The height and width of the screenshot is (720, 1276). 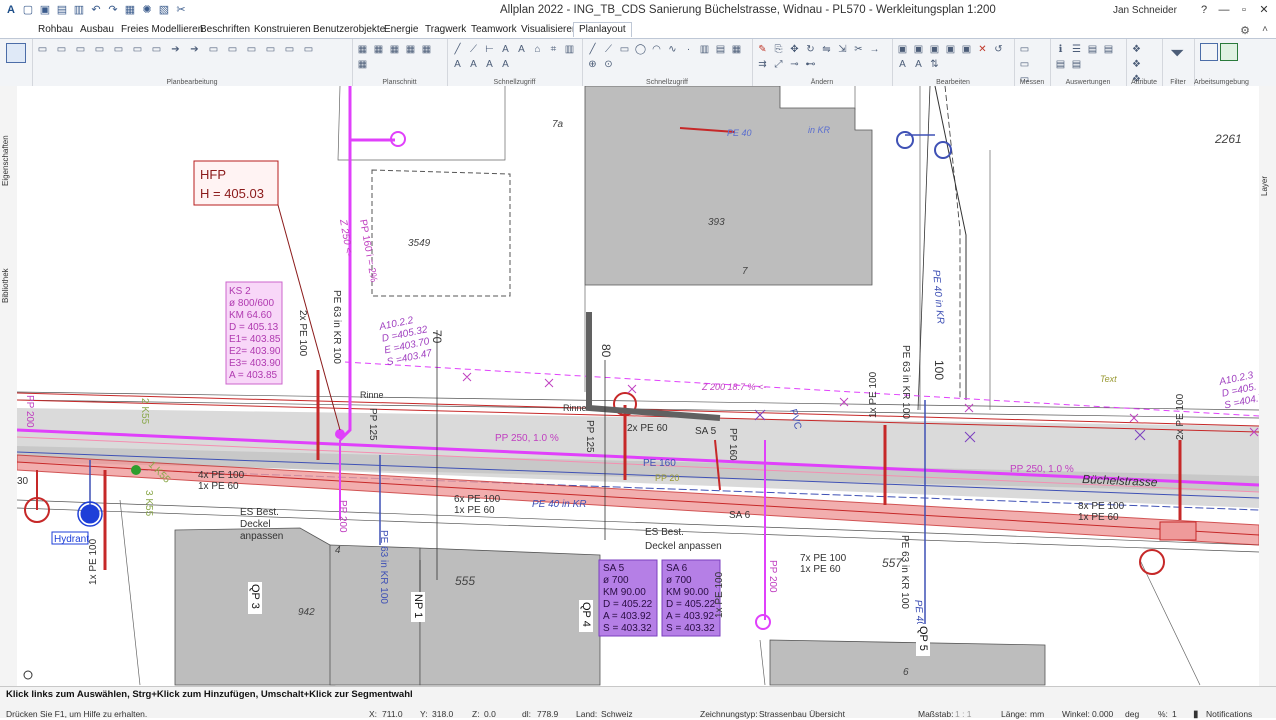 I want to click on plan-copy-icon: ▭, so click(x=80, y=49).